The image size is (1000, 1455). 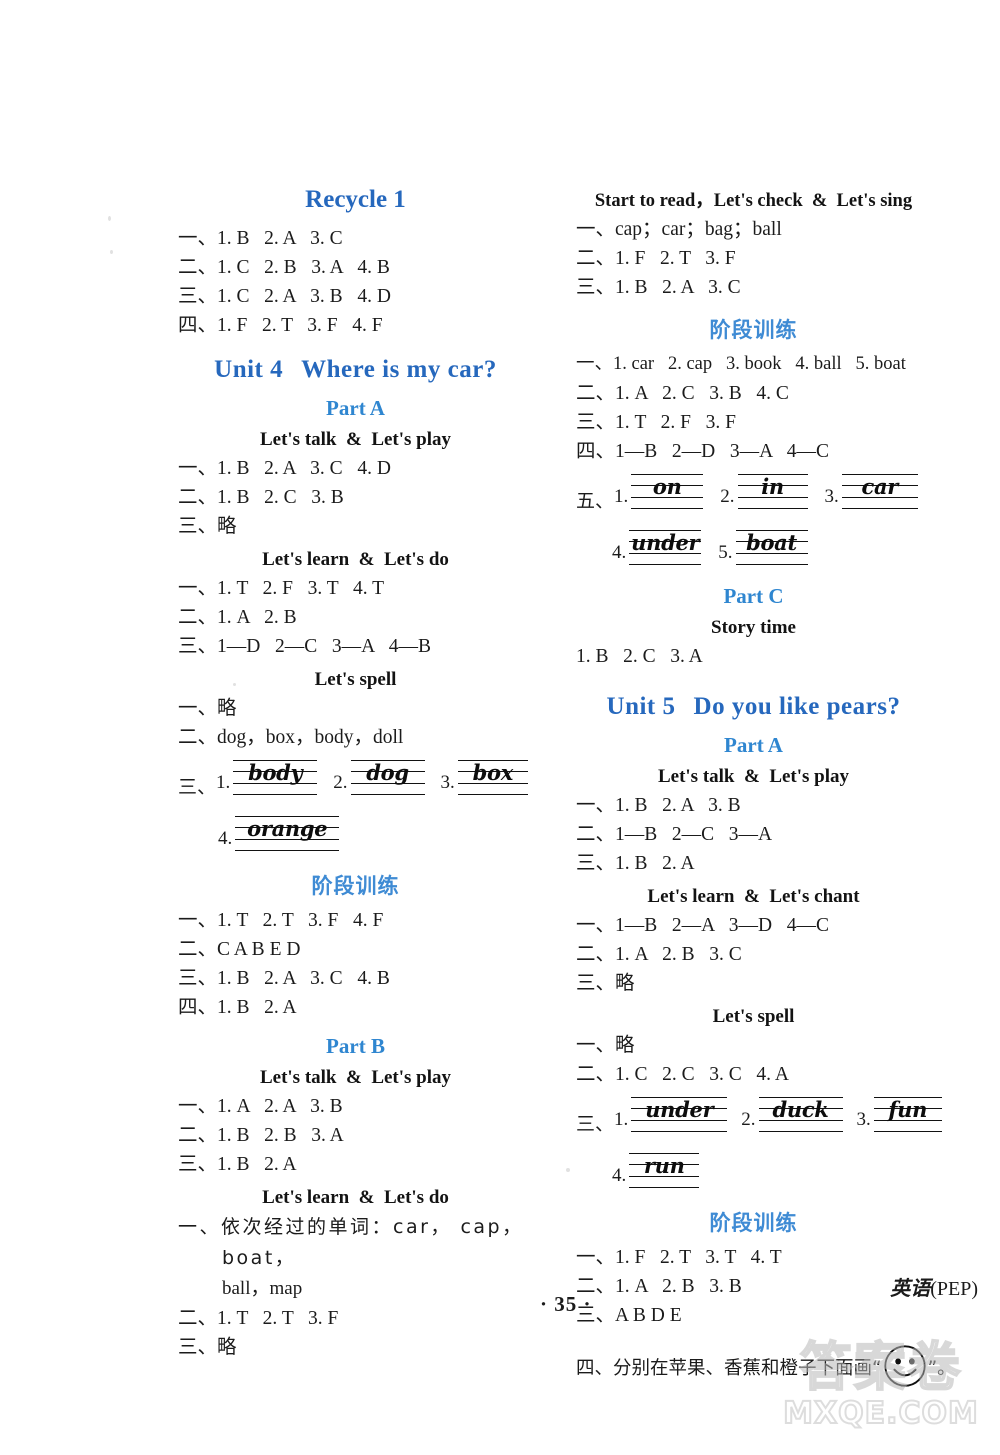 What do you see at coordinates (635, 863) in the screenshot?
I see `answer-line: 三、1. B 2. A` at bounding box center [635, 863].